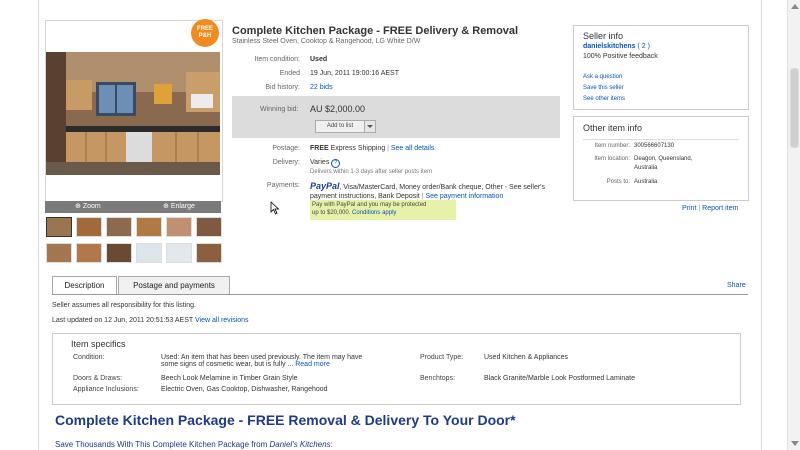 The image size is (800, 450). I want to click on seller-name-link: danielskitchens, so click(609, 46).